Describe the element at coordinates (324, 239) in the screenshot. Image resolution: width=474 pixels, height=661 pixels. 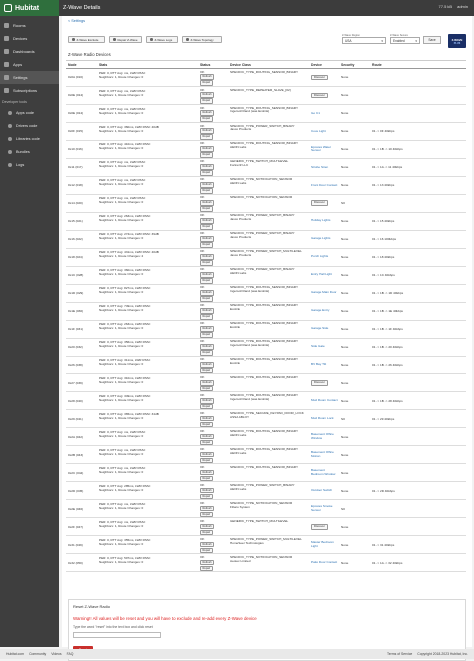
I see `device-link: Garage Lights` at that location.